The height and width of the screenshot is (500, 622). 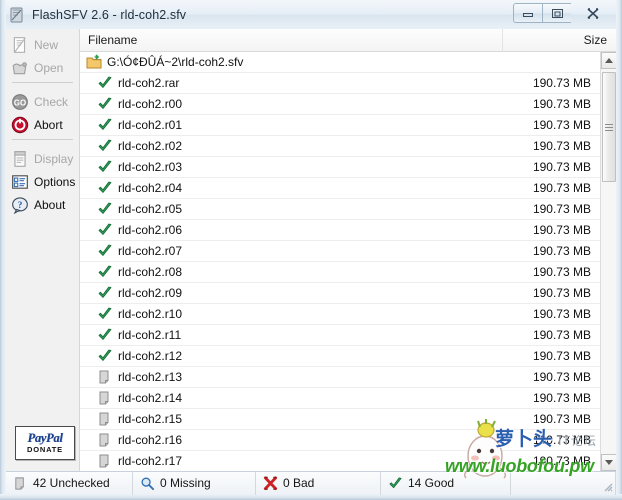 What do you see at coordinates (291, 167) in the screenshot?
I see `cell-filename: rld-coh2.r03` at bounding box center [291, 167].